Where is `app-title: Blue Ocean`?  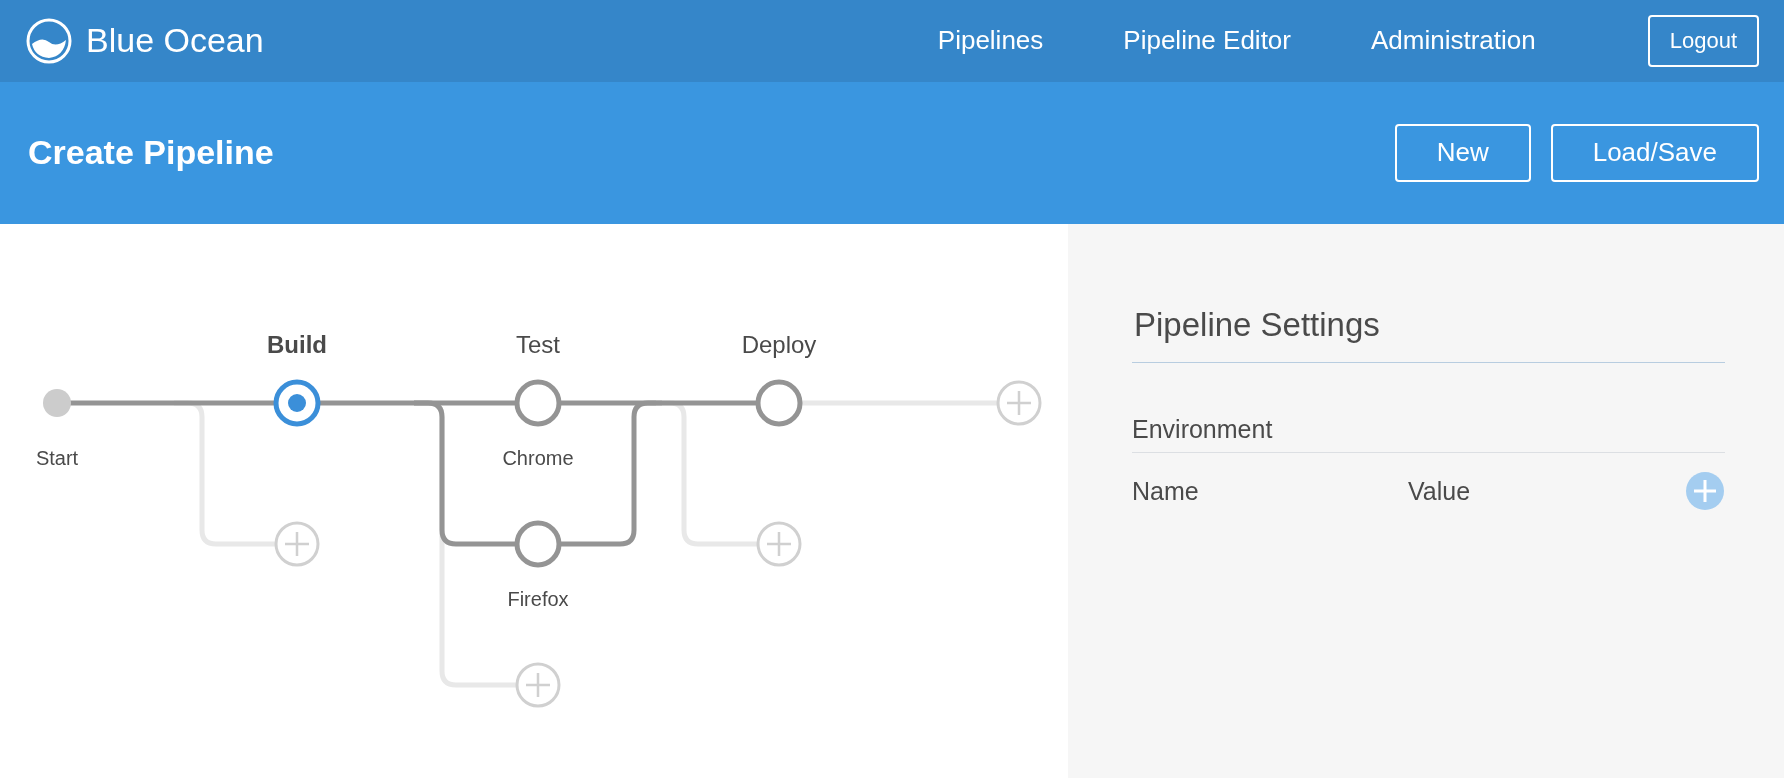 app-title: Blue Ocean is located at coordinates (175, 41).